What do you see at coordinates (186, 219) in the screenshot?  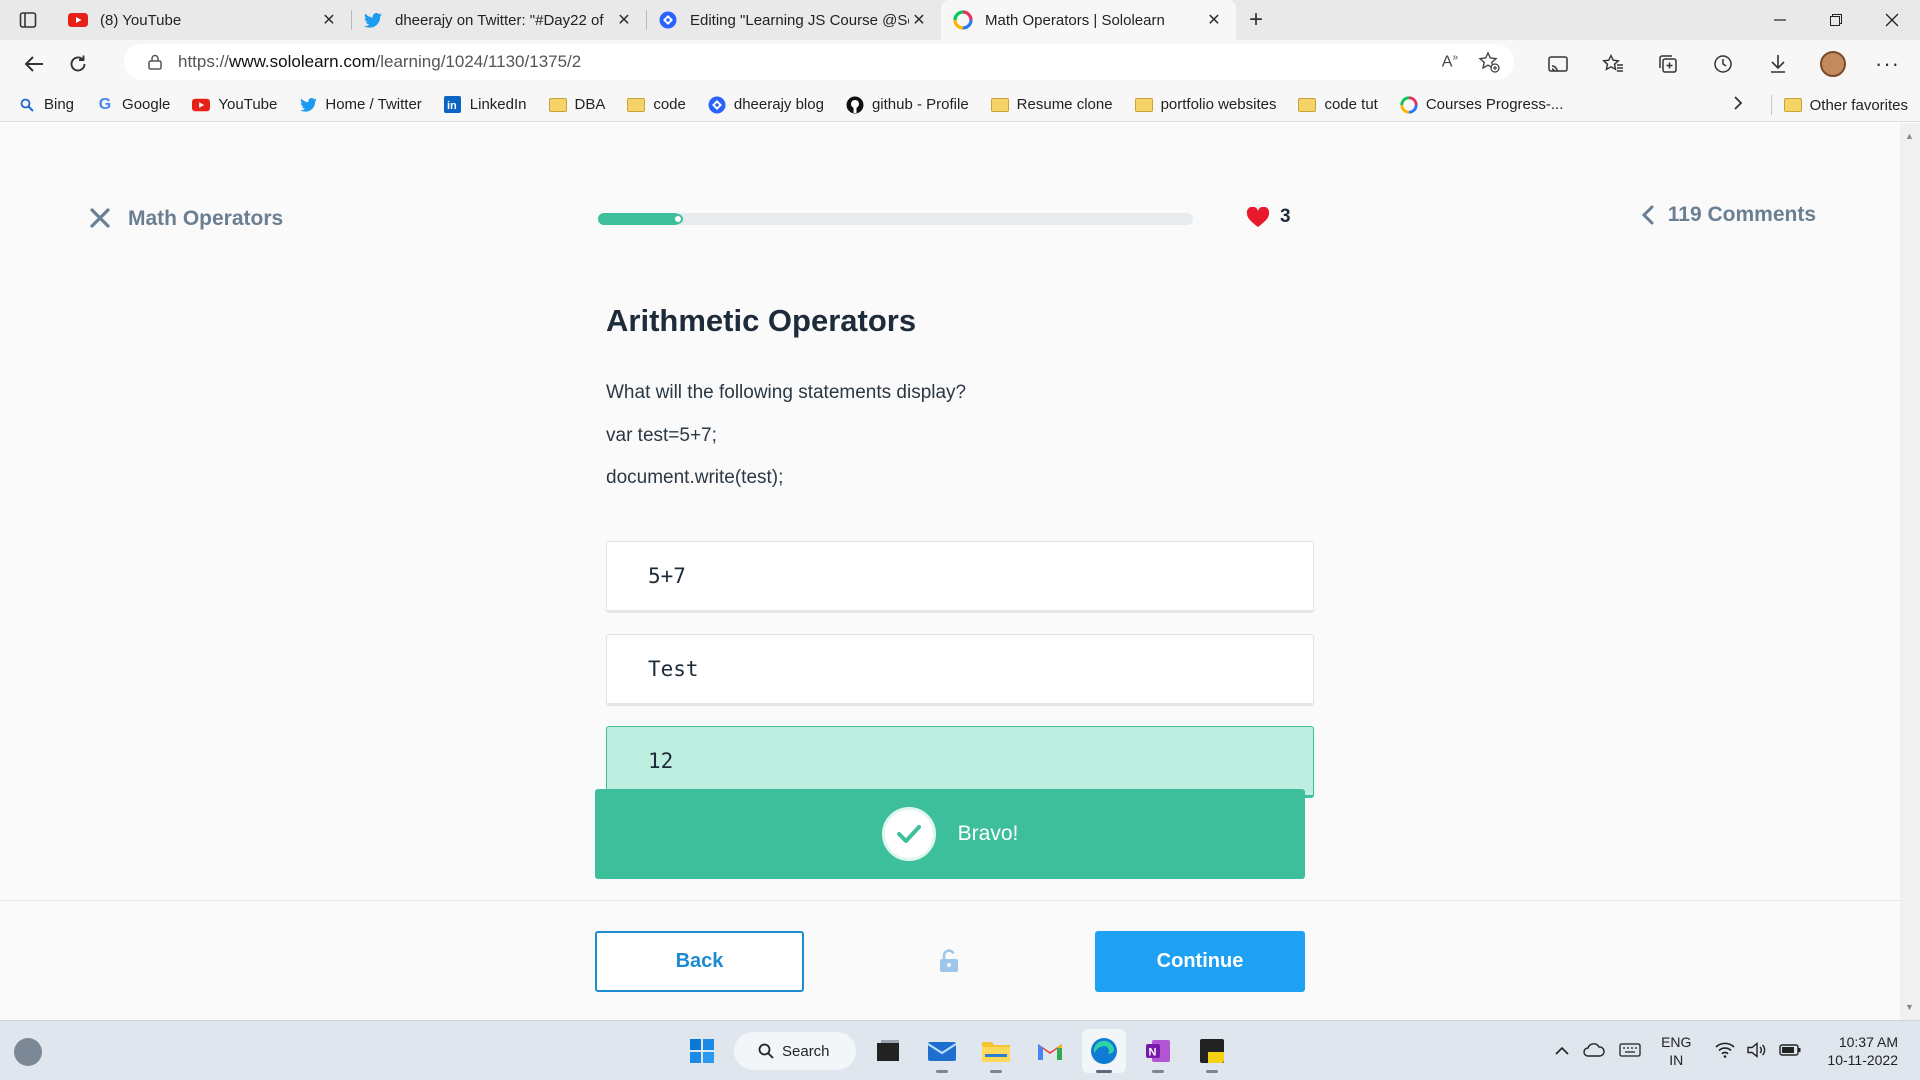 I see `lesson-header: Math Operators` at bounding box center [186, 219].